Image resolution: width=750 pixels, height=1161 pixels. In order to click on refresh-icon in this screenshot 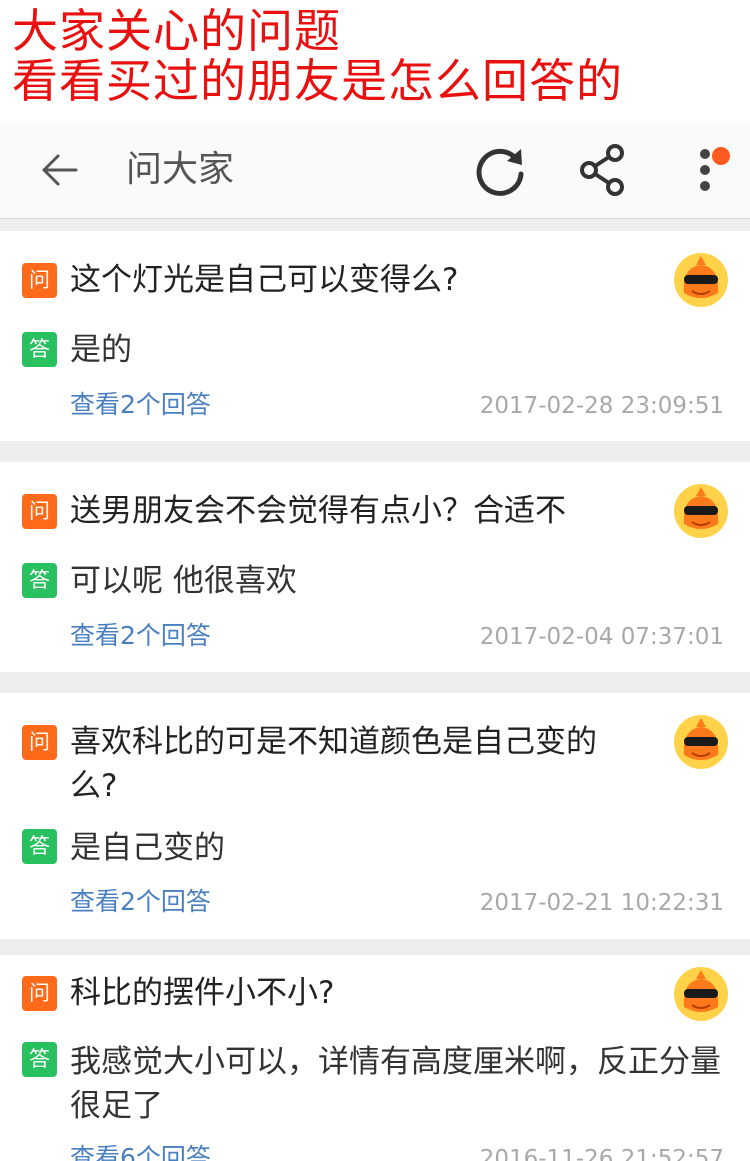, I will do `click(500, 172)`.